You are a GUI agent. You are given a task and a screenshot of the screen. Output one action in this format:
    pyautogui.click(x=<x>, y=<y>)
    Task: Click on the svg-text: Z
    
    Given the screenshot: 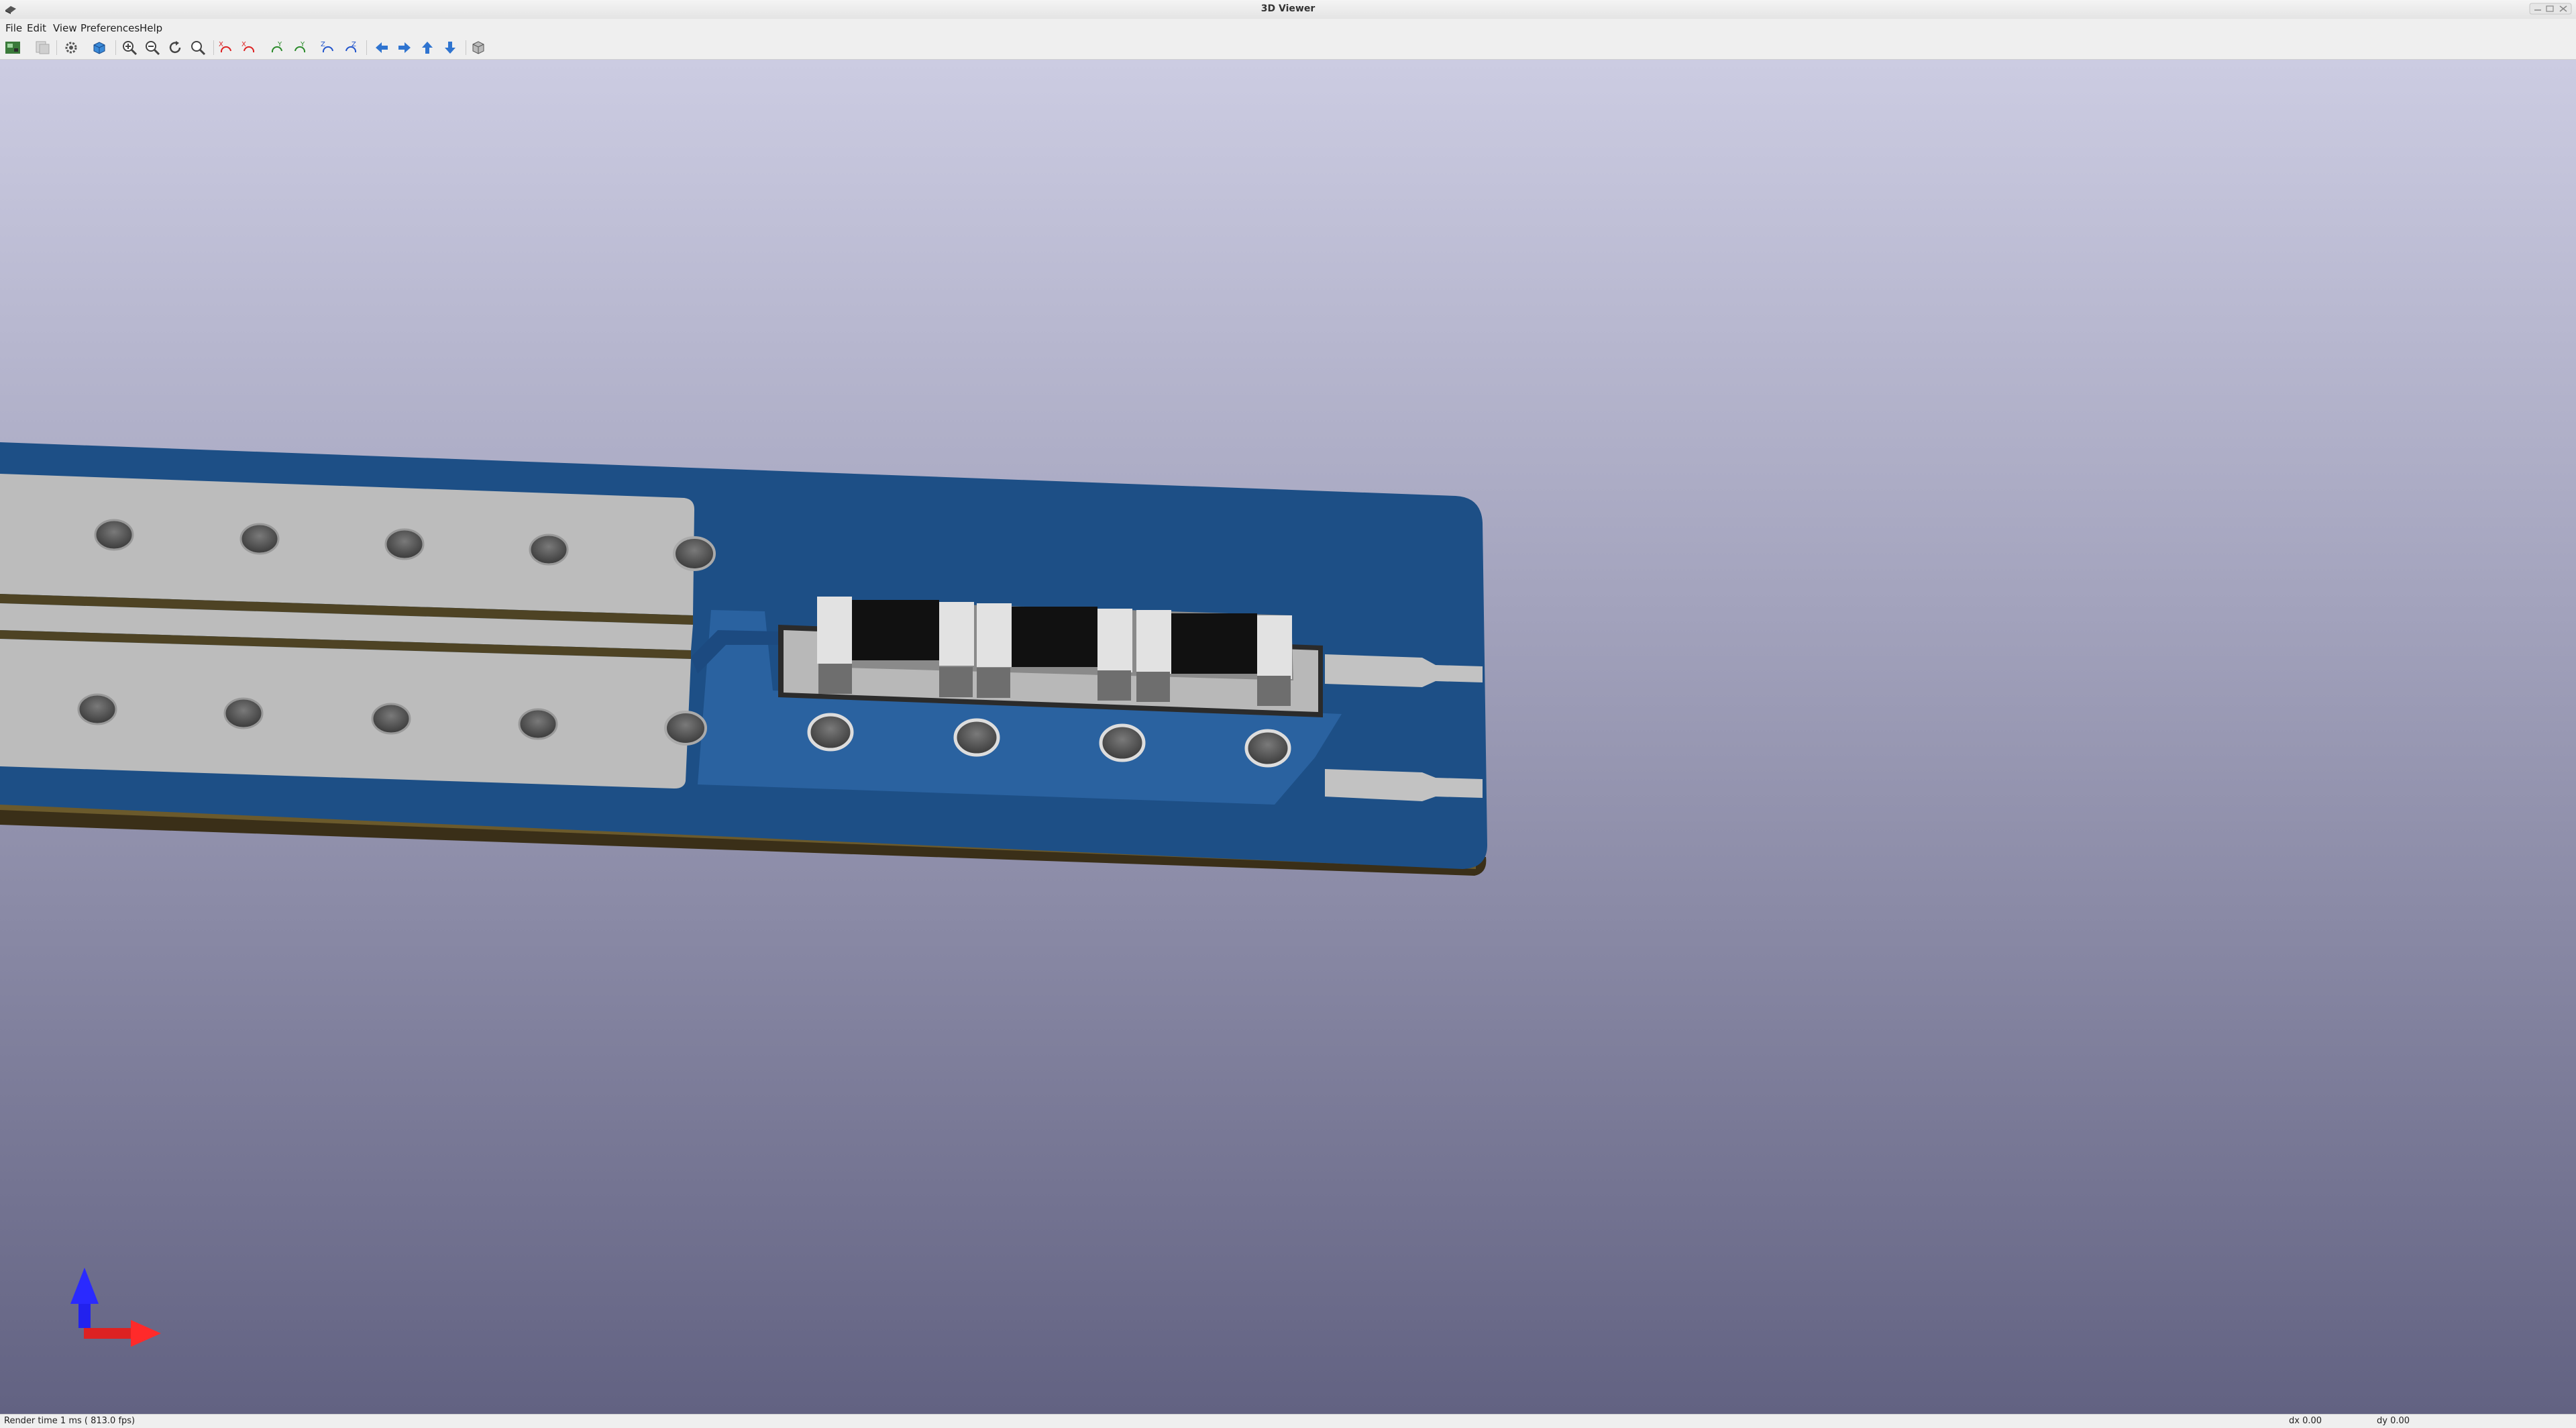 What is the action you would take?
    pyautogui.click(x=323, y=44)
    